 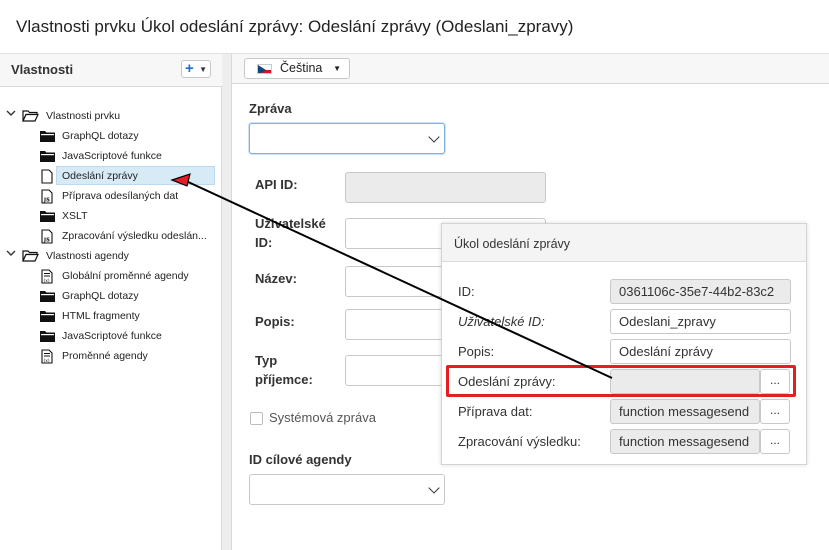 I want to click on annotation-arrow-head, so click(x=180, y=180).